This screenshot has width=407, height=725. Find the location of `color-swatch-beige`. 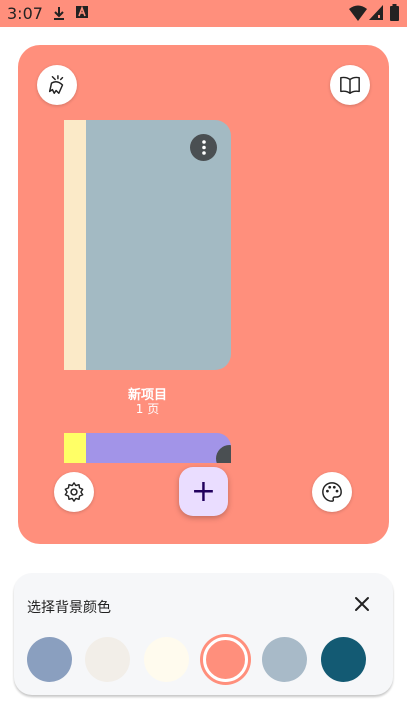

color-swatch-beige is located at coordinates (107, 659).